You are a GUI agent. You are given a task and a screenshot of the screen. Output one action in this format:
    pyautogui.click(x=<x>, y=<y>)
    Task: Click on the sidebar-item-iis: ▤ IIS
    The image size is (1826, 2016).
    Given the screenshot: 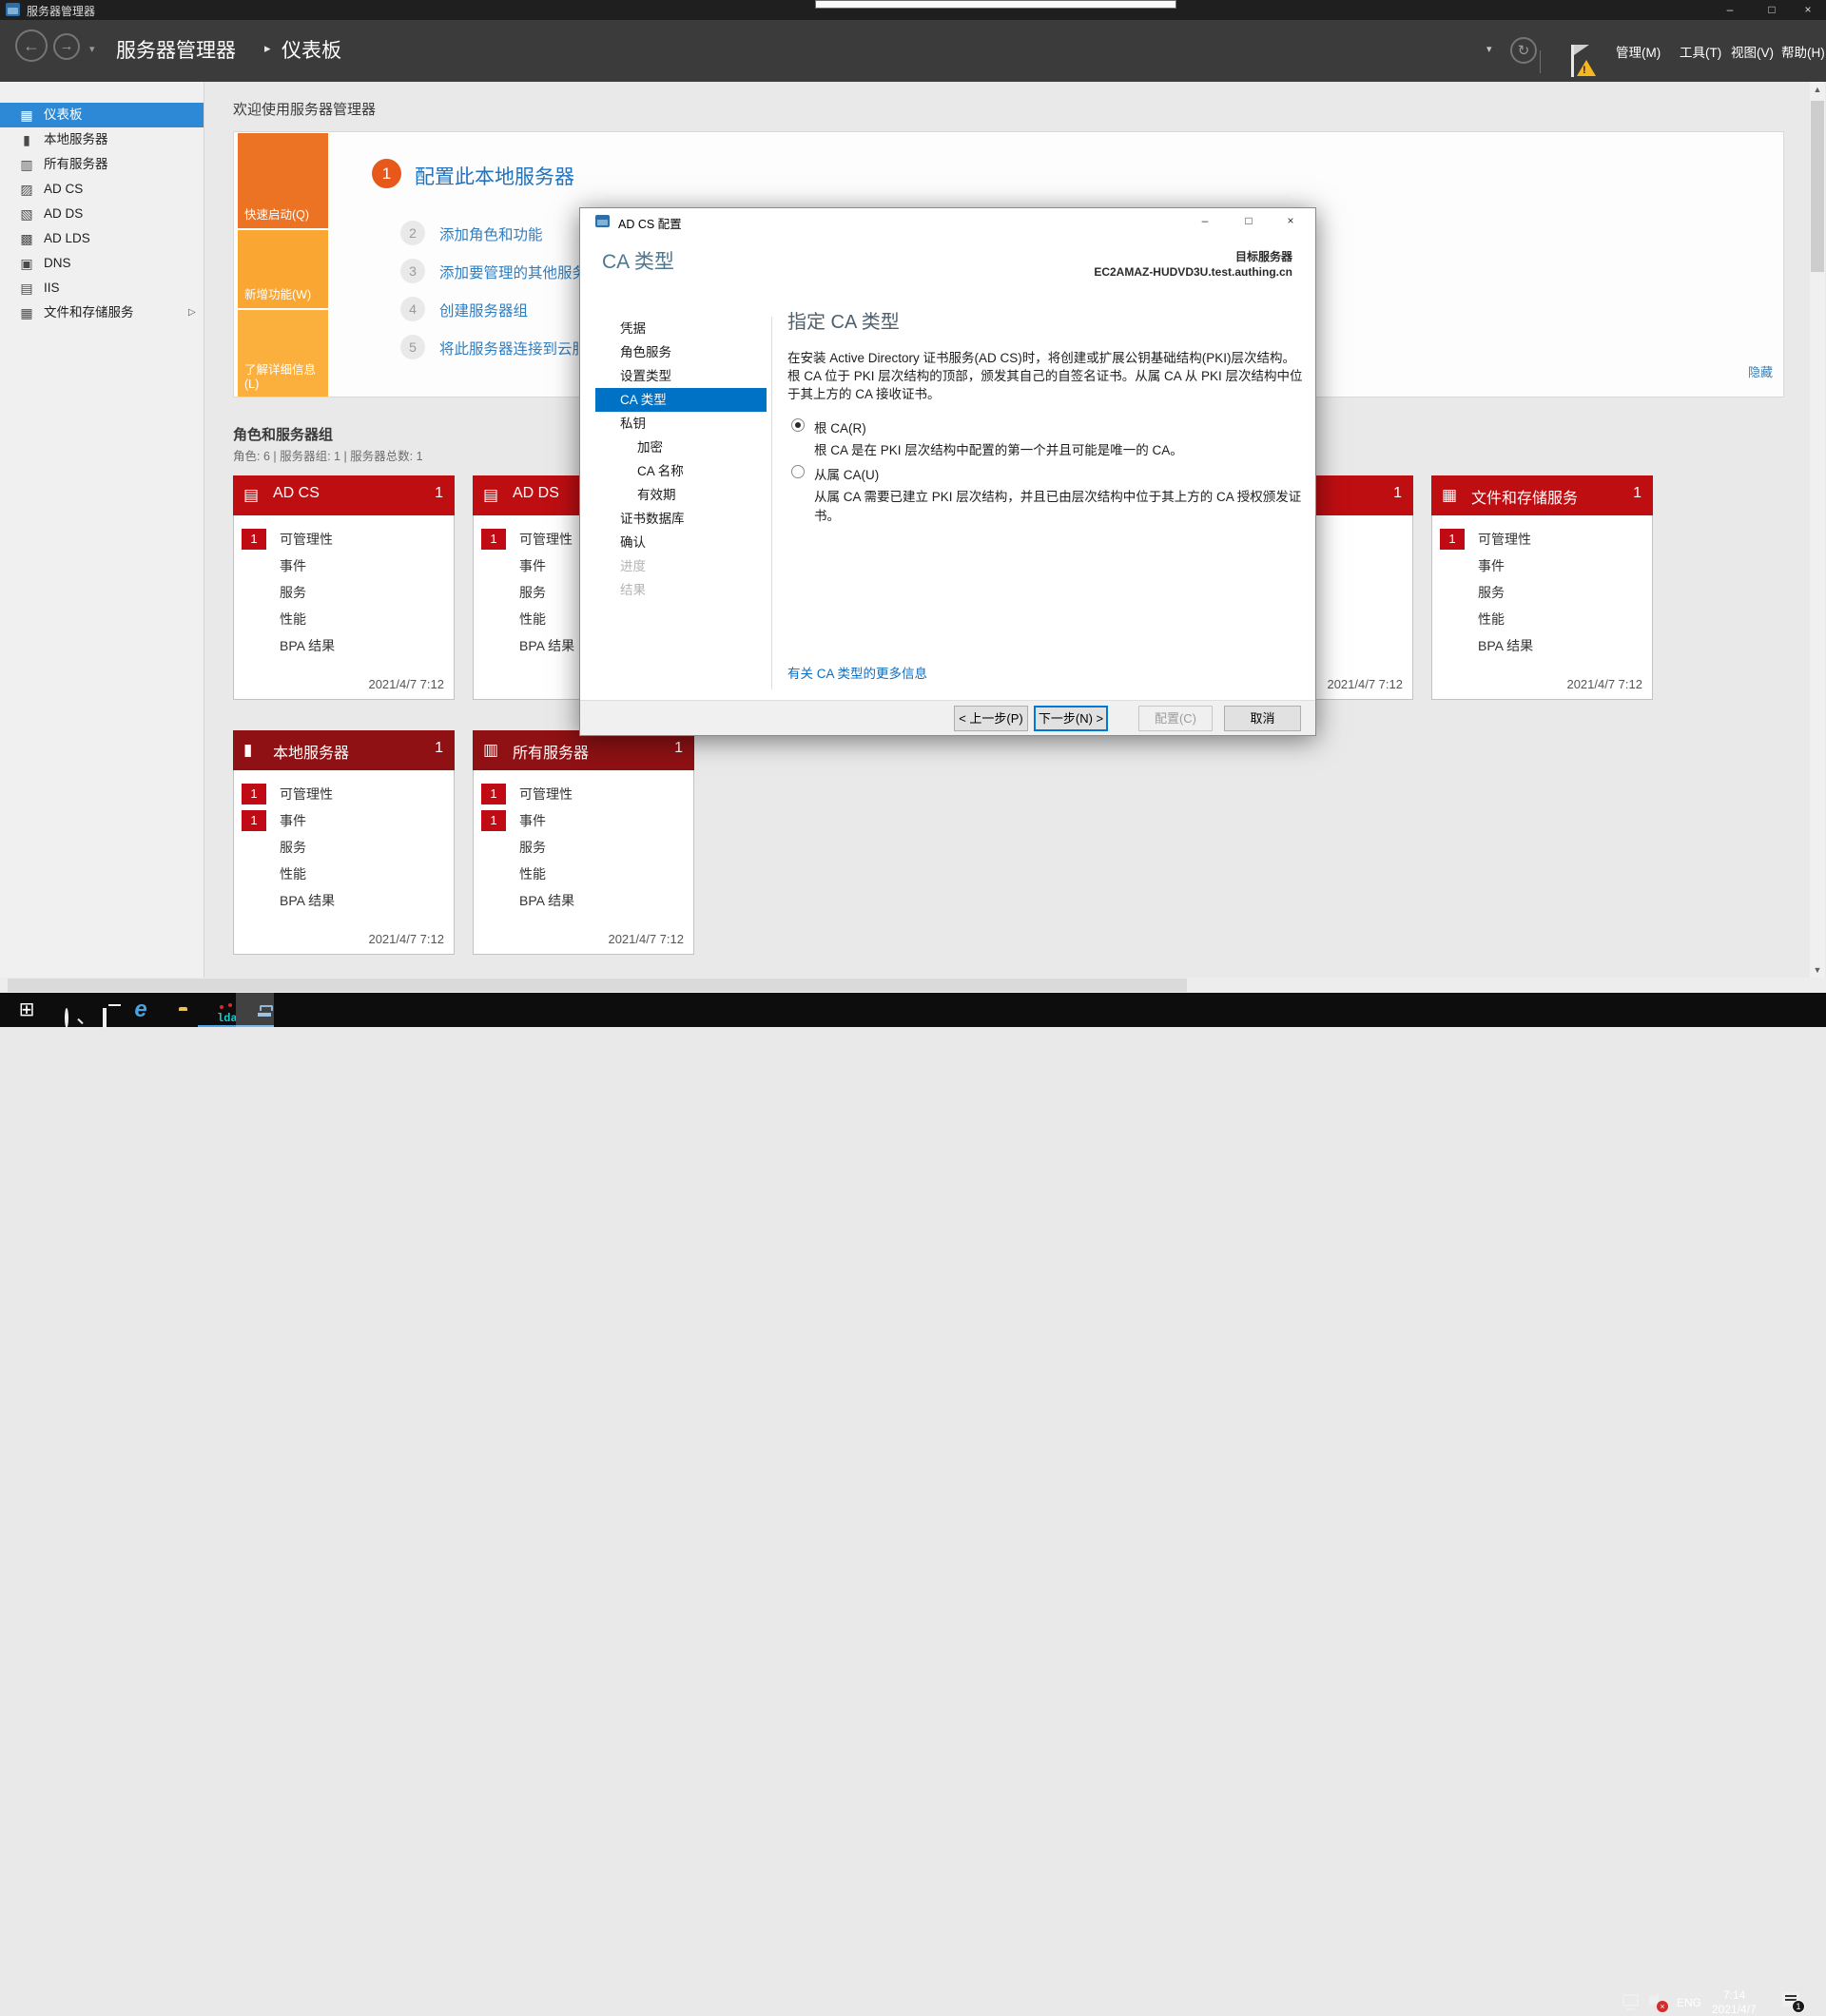 What is the action you would take?
    pyautogui.click(x=102, y=288)
    